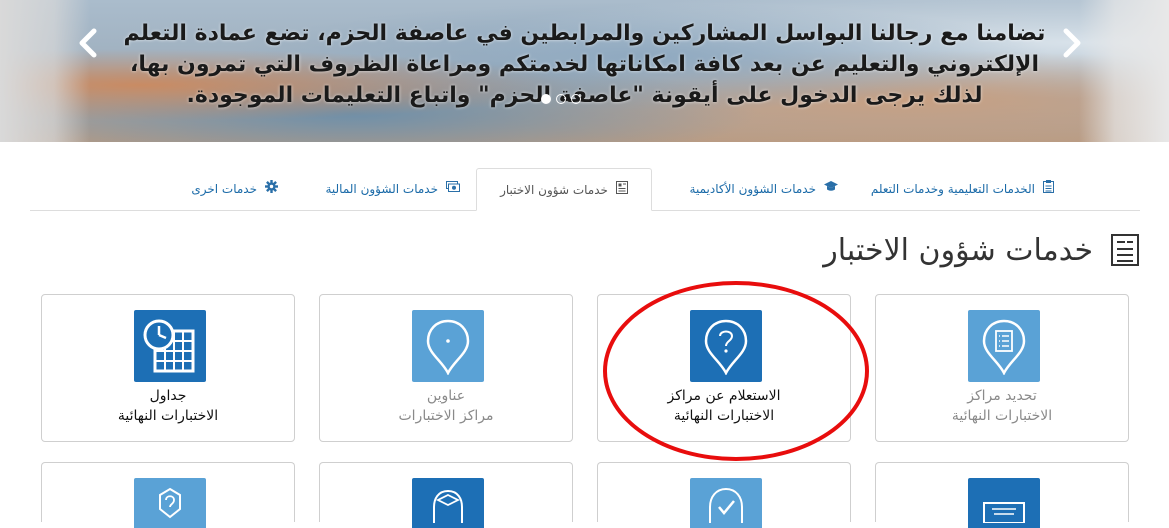 The image size is (1169, 528). I want to click on card-label: عناوين مراكز الاختبارات, so click(446, 406).